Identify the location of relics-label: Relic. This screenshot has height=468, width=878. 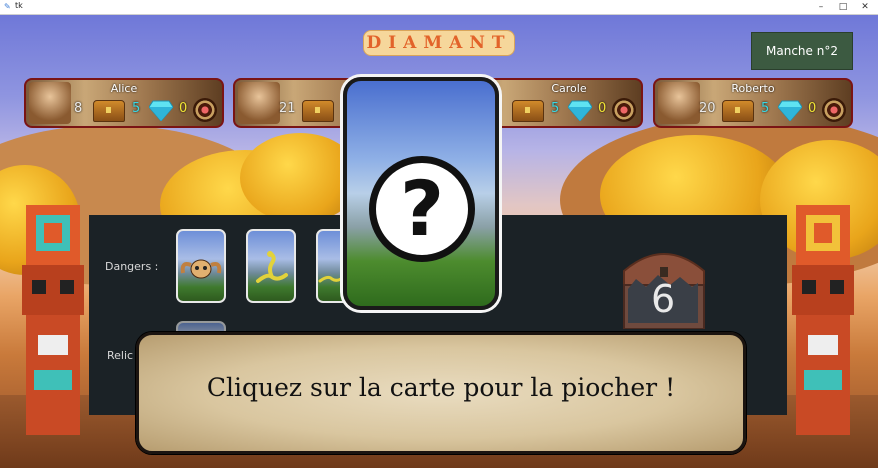
(120, 355).